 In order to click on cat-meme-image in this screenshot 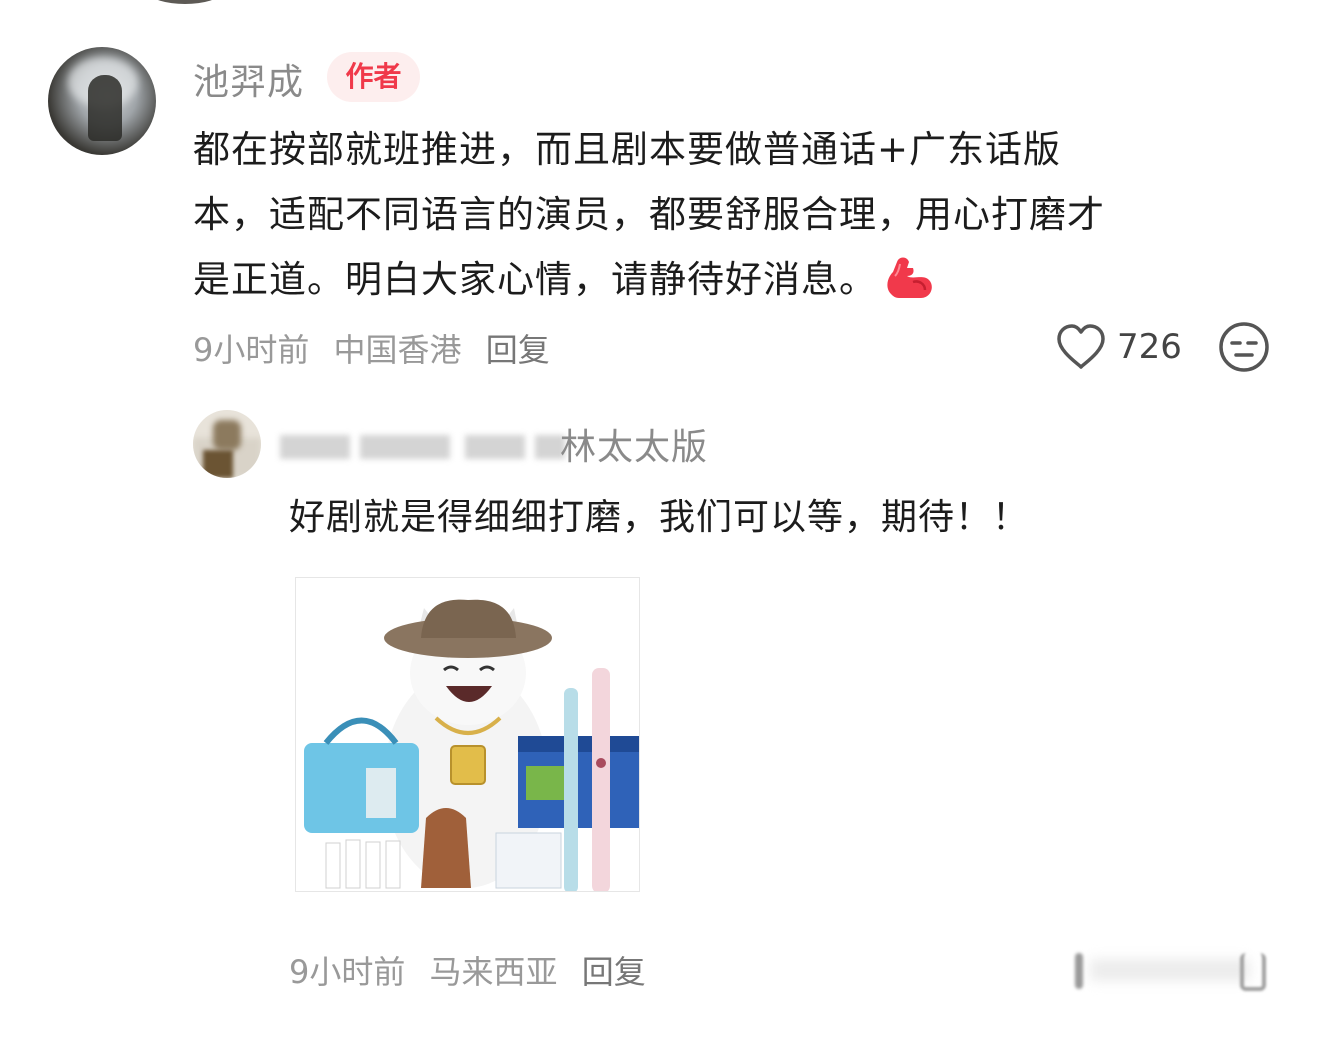, I will do `click(467, 734)`.